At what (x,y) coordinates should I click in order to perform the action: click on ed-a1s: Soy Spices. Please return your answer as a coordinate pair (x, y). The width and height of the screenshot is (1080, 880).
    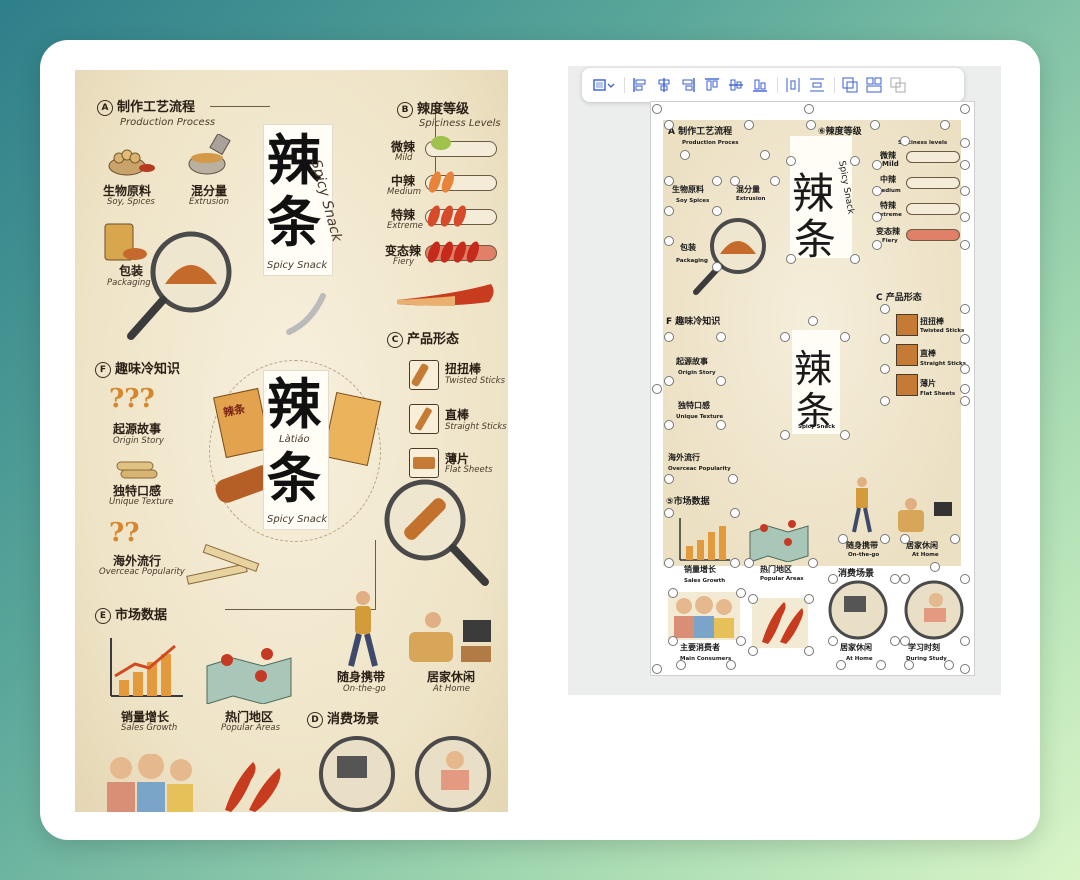
    Looking at the image, I should click on (692, 201).